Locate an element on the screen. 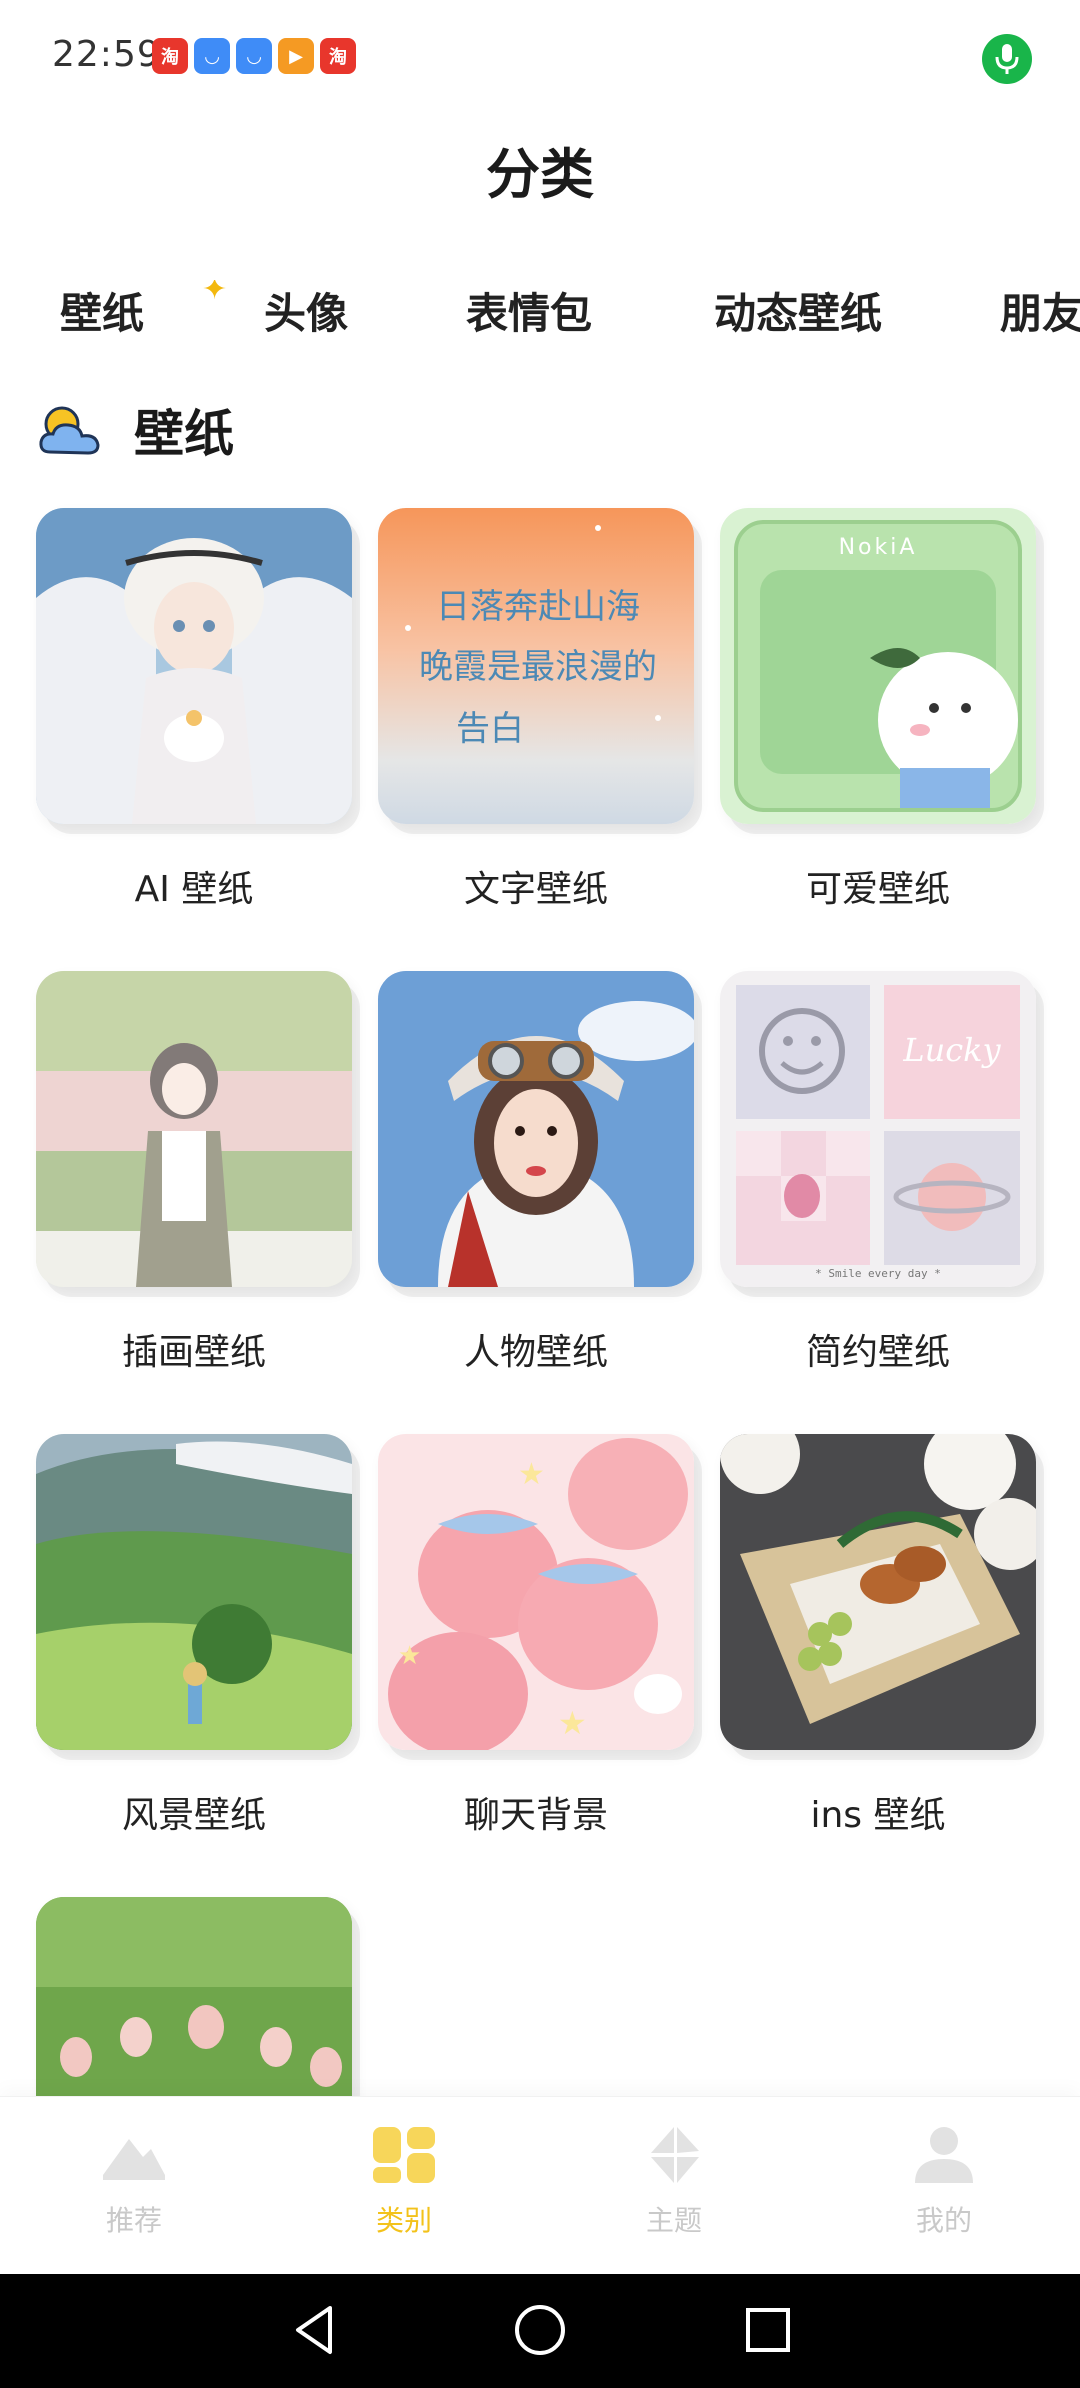 The width and height of the screenshot is (1080, 2388). nav-label: 主题 is located at coordinates (673, 2220).